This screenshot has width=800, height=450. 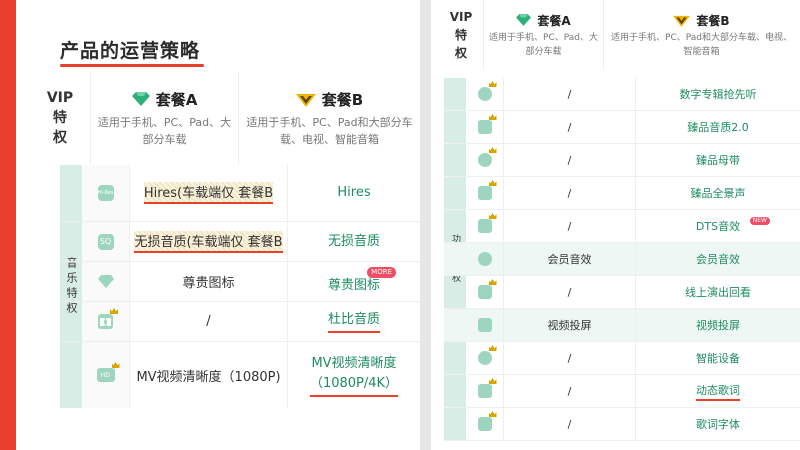 What do you see at coordinates (718, 160) in the screenshot?
I see `cell-b: 臻品母带` at bounding box center [718, 160].